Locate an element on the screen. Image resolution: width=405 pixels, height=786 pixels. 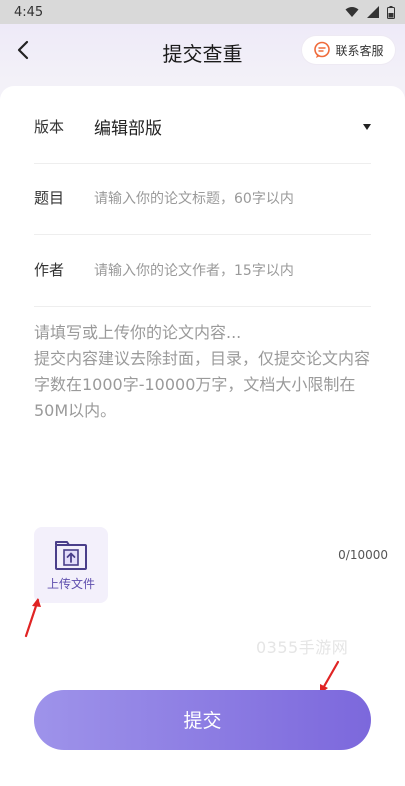
contact-service-label: 联系客服 is located at coordinates (359, 50).